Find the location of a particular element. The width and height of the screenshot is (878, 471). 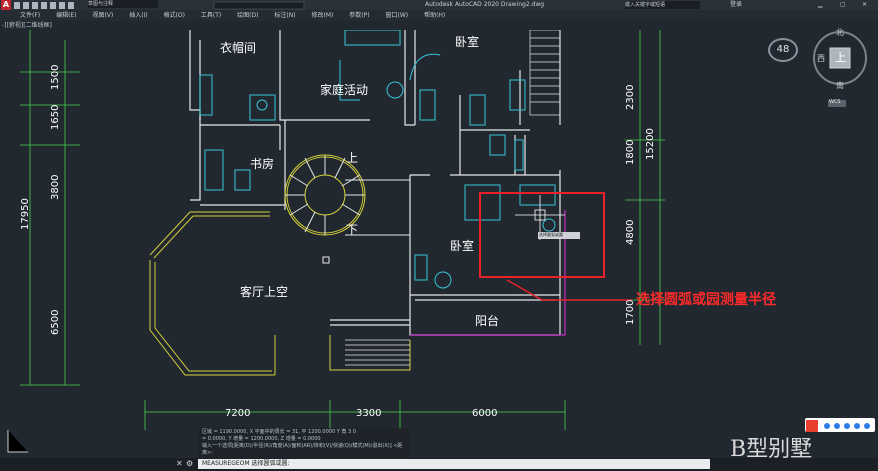

dim-left-2: 1650 is located at coordinates (55, 117).